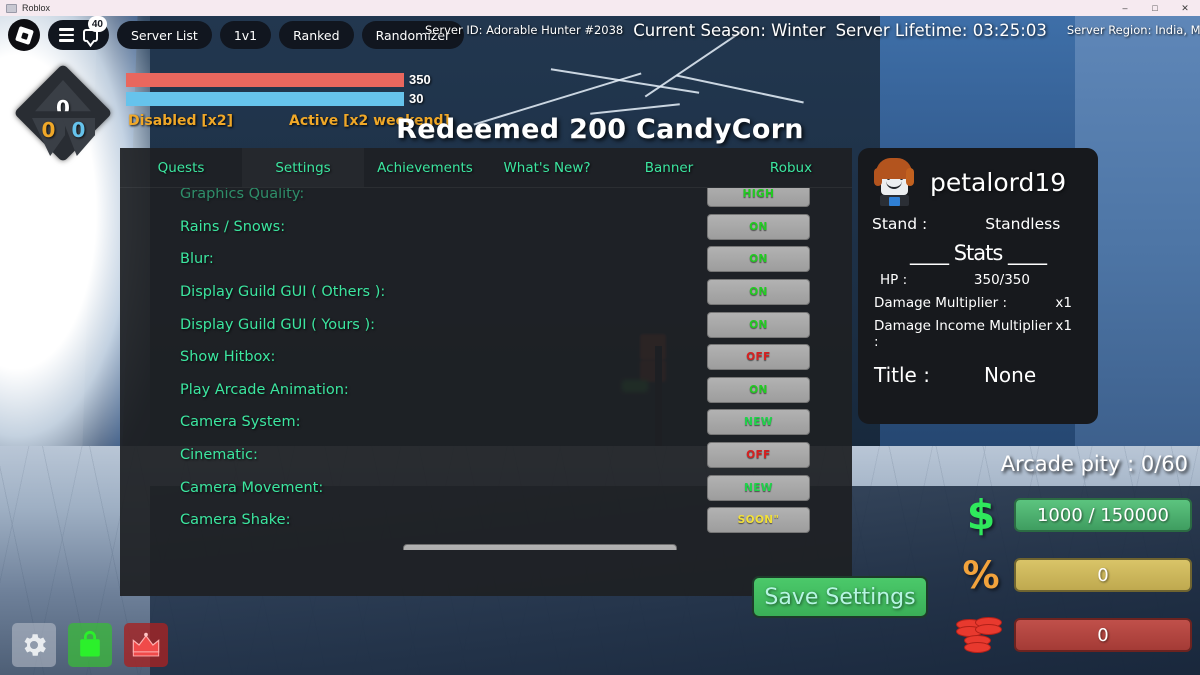 This screenshot has width=1200, height=675. Describe the element at coordinates (600, 129) in the screenshot. I see `redeem-toast: Redeemed 200 CandyCorn` at that location.